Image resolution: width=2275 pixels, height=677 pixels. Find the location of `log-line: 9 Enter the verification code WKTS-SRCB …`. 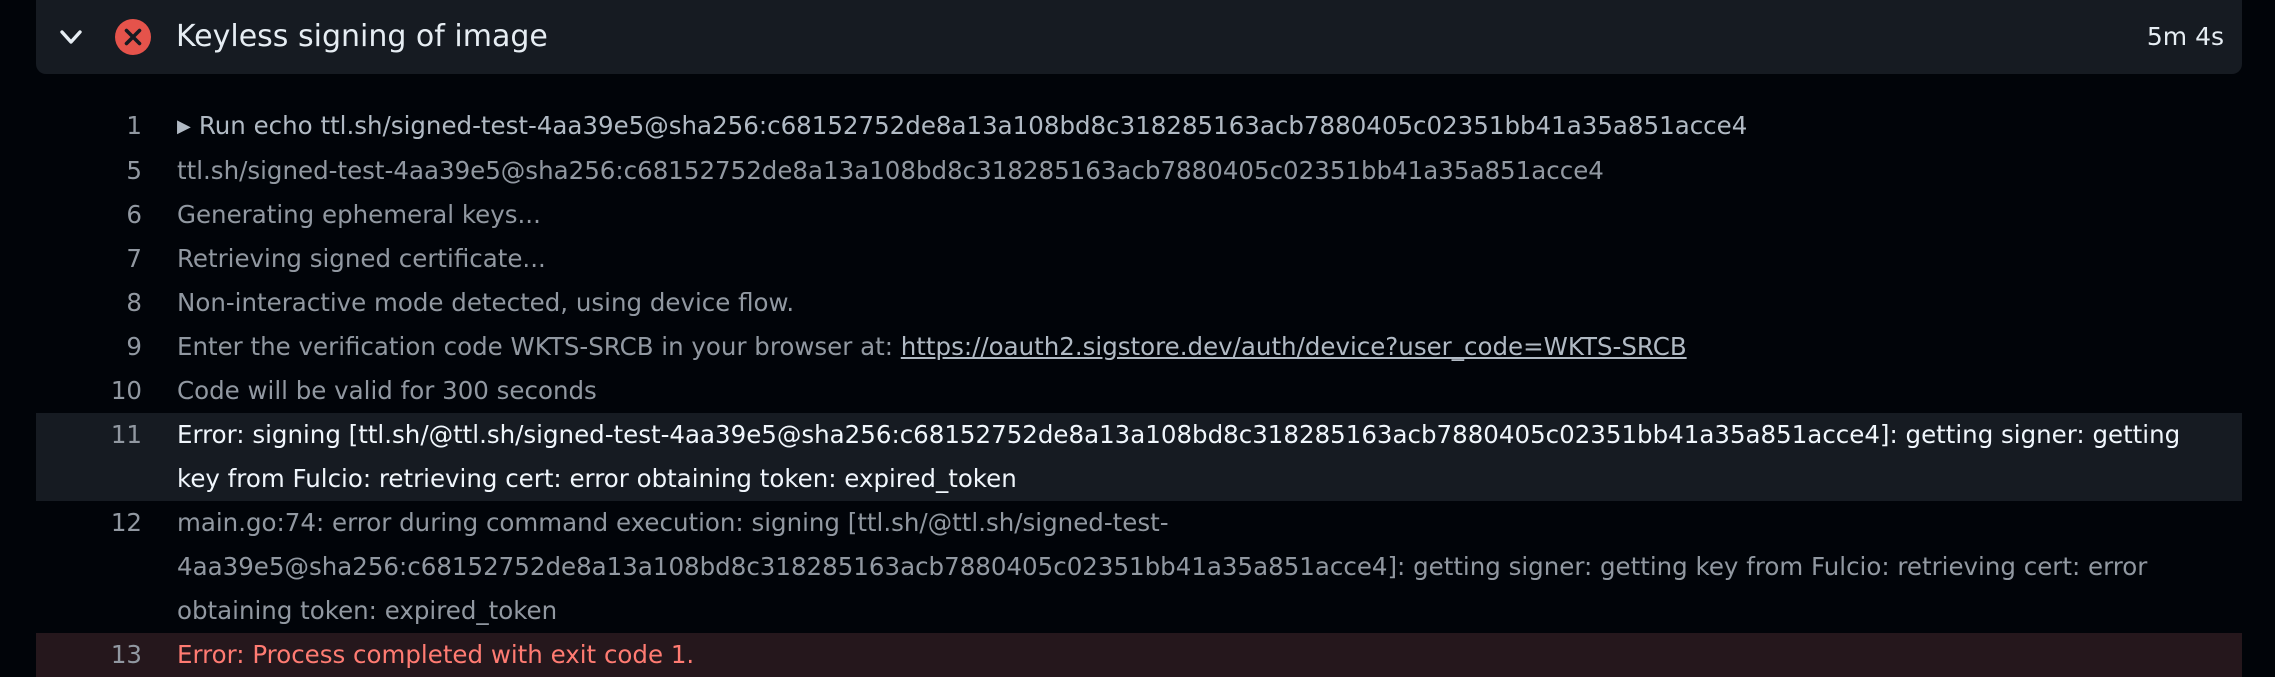

log-line: 9 Enter the verification code WKTS-SRCB … is located at coordinates (1139, 347).